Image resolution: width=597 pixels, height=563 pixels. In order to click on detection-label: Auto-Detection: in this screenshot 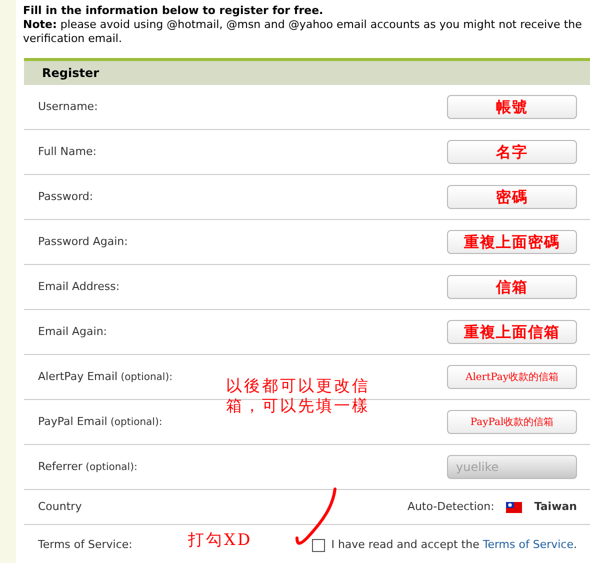, I will do `click(450, 506)`.